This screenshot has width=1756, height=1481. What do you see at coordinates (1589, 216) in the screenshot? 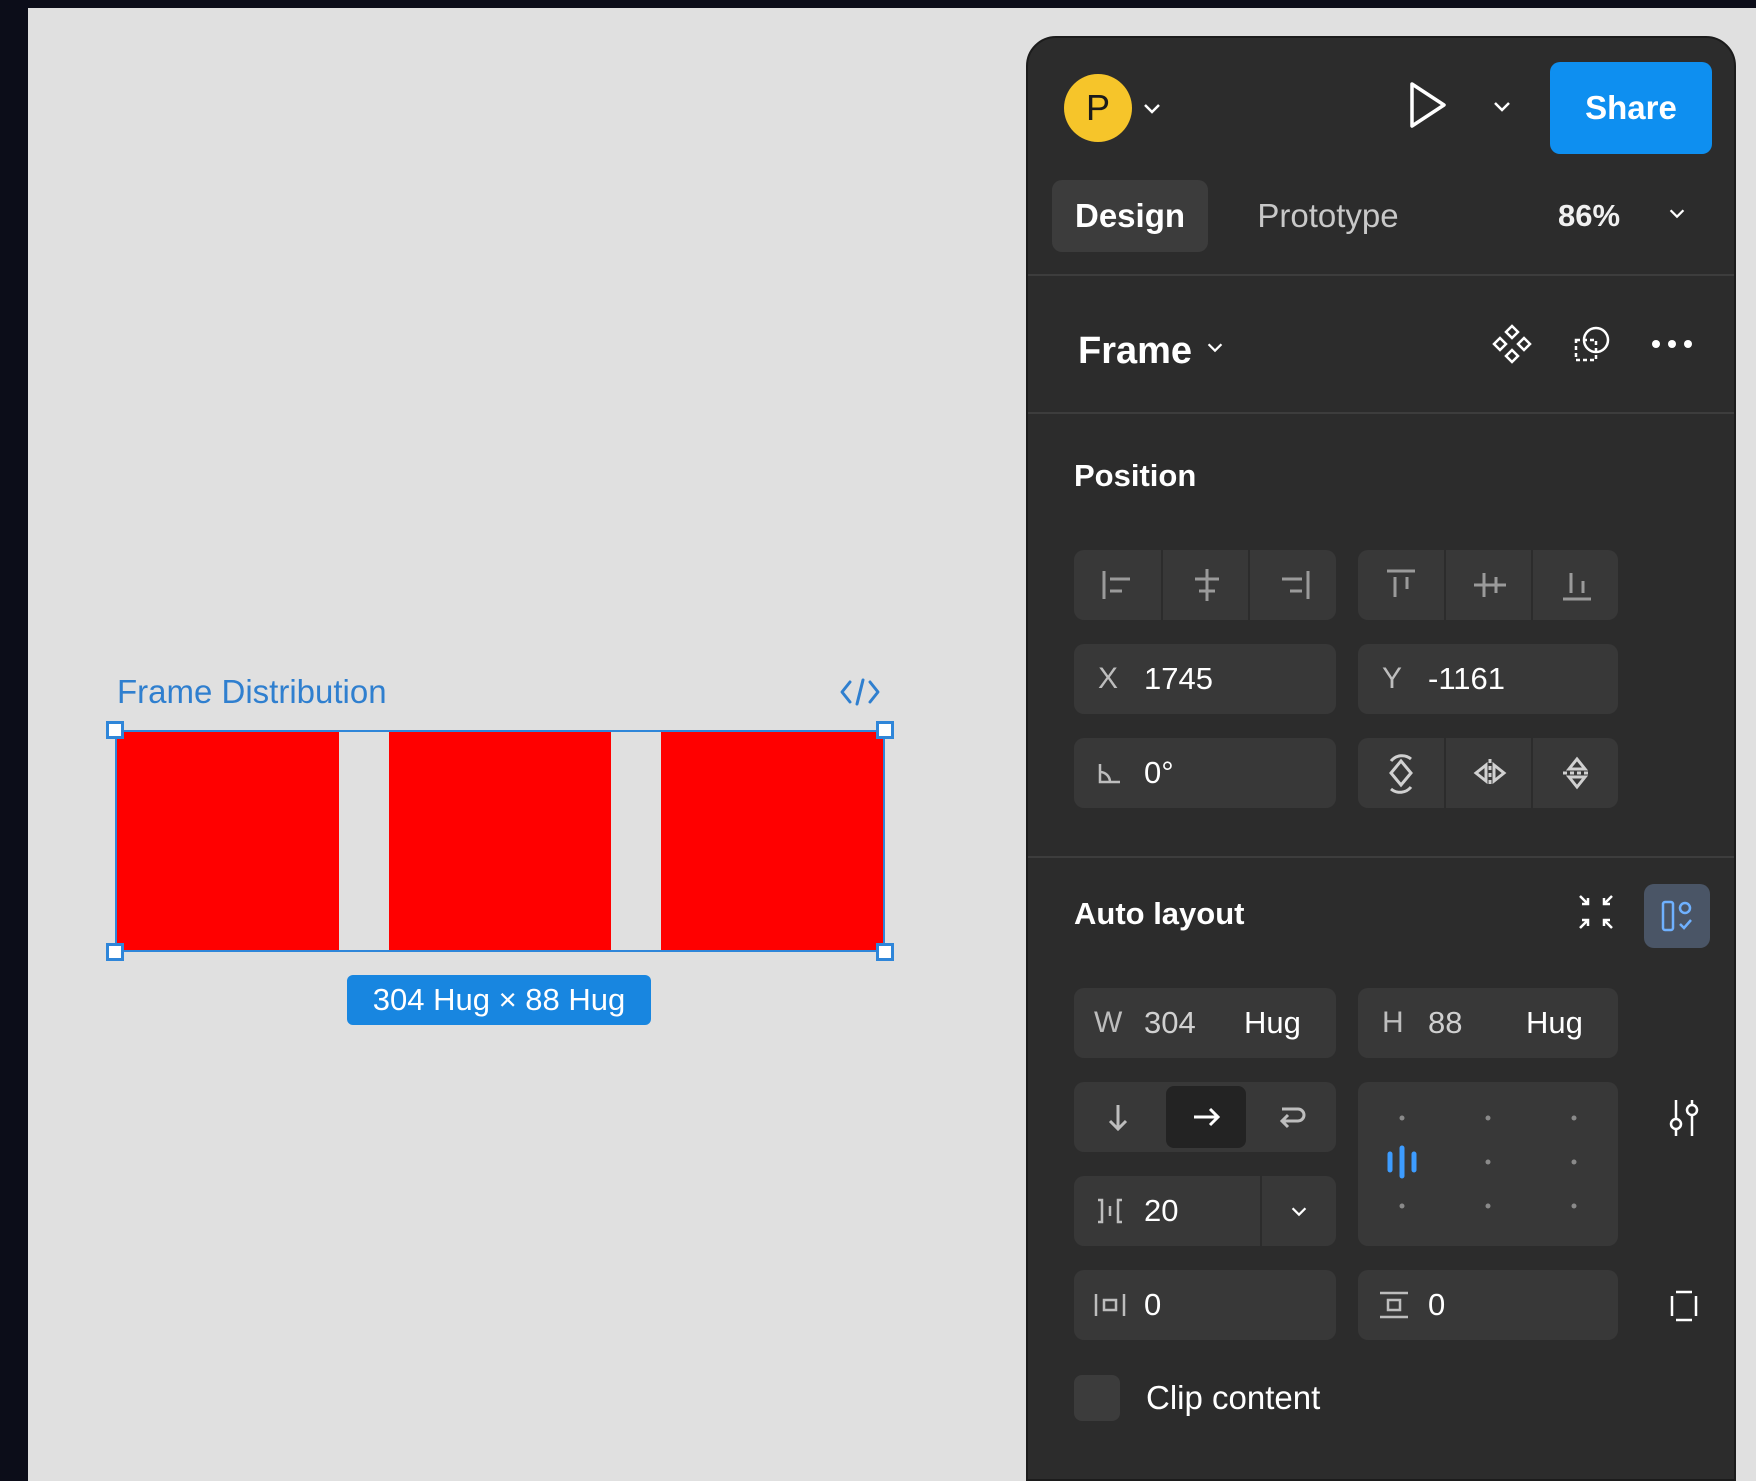
I see `zoom-level: 86%` at bounding box center [1589, 216].